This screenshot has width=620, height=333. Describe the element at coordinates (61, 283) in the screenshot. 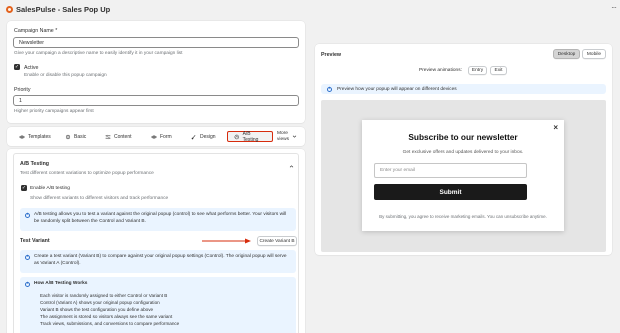

I see `how-title: How A/B Testing Works` at that location.